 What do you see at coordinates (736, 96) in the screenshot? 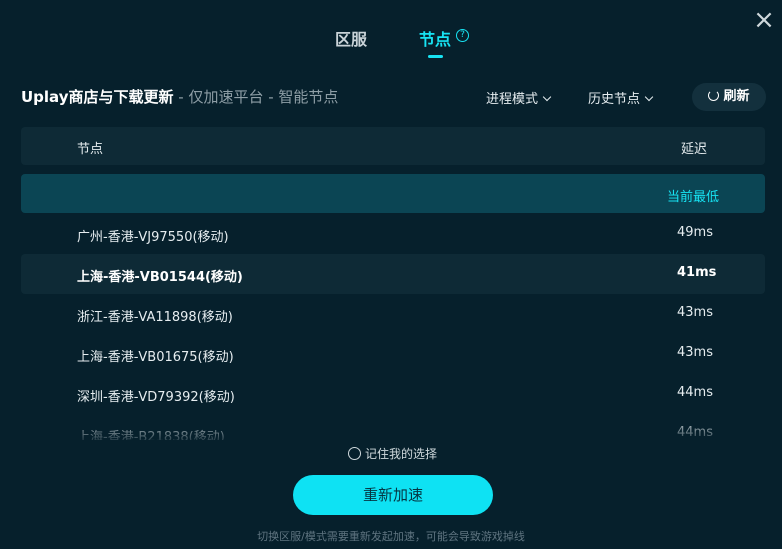
I see `refresh-label: 刷新` at bounding box center [736, 96].